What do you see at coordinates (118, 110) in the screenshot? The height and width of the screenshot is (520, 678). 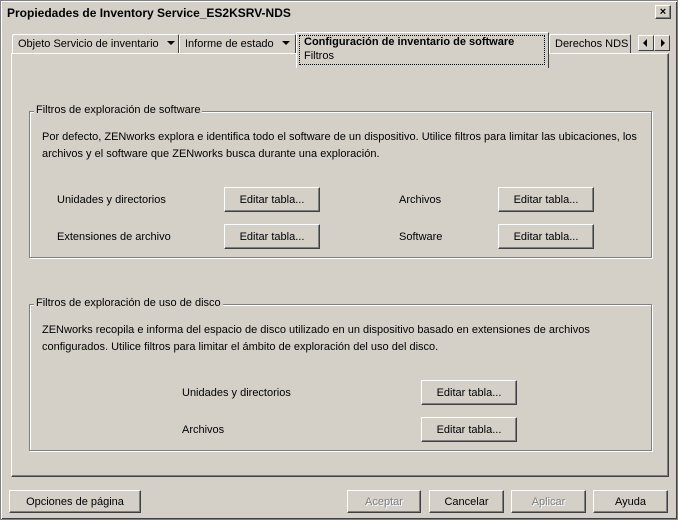 I see `group-title: Filtros de exploración de software` at bounding box center [118, 110].